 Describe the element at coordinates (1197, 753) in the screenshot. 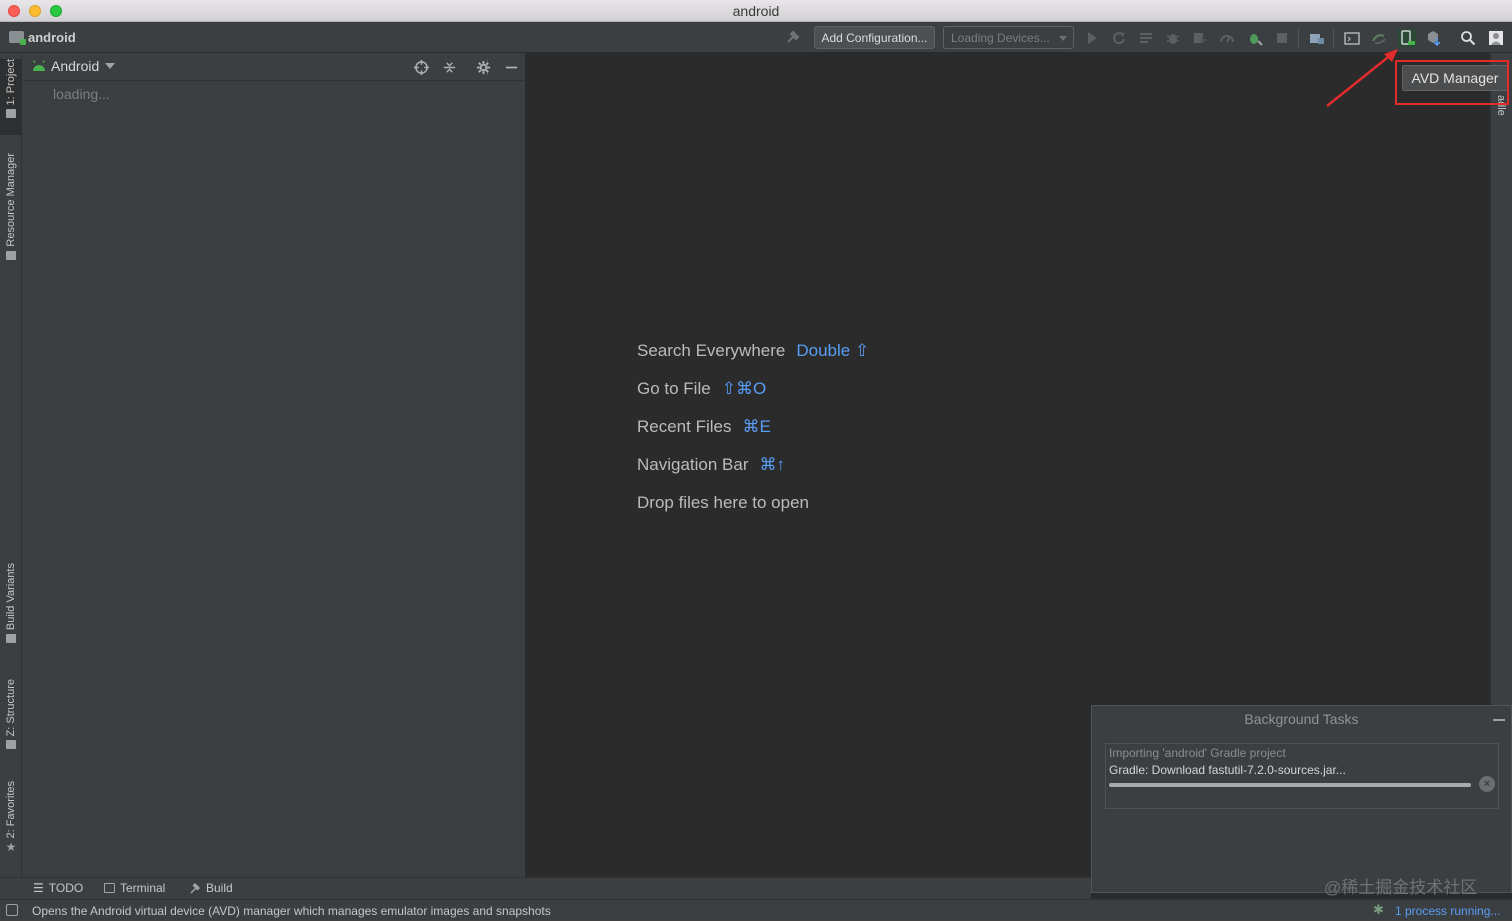

I see `task-title: Importing 'android' Gradle project` at that location.